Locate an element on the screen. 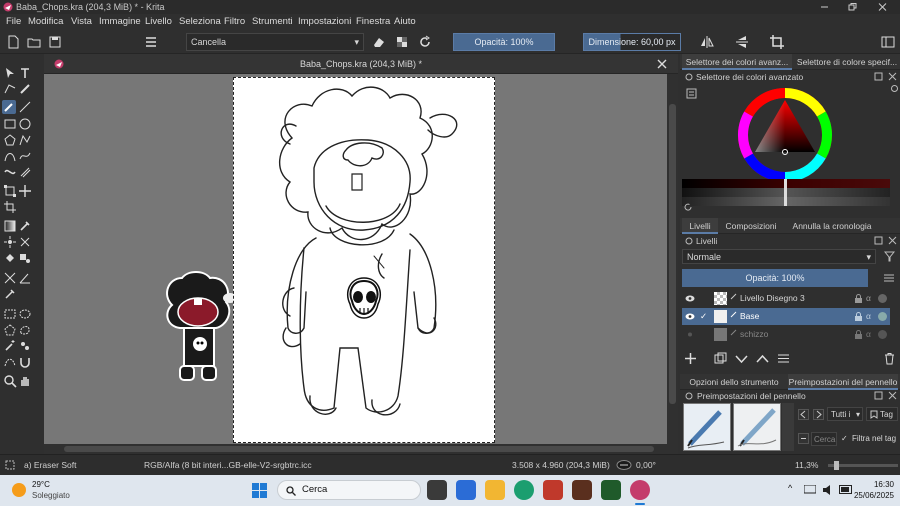 This screenshot has width=900, height=506. document-tab: Baba_Chops.kra (204,3 MiB) * is located at coordinates (361, 64).